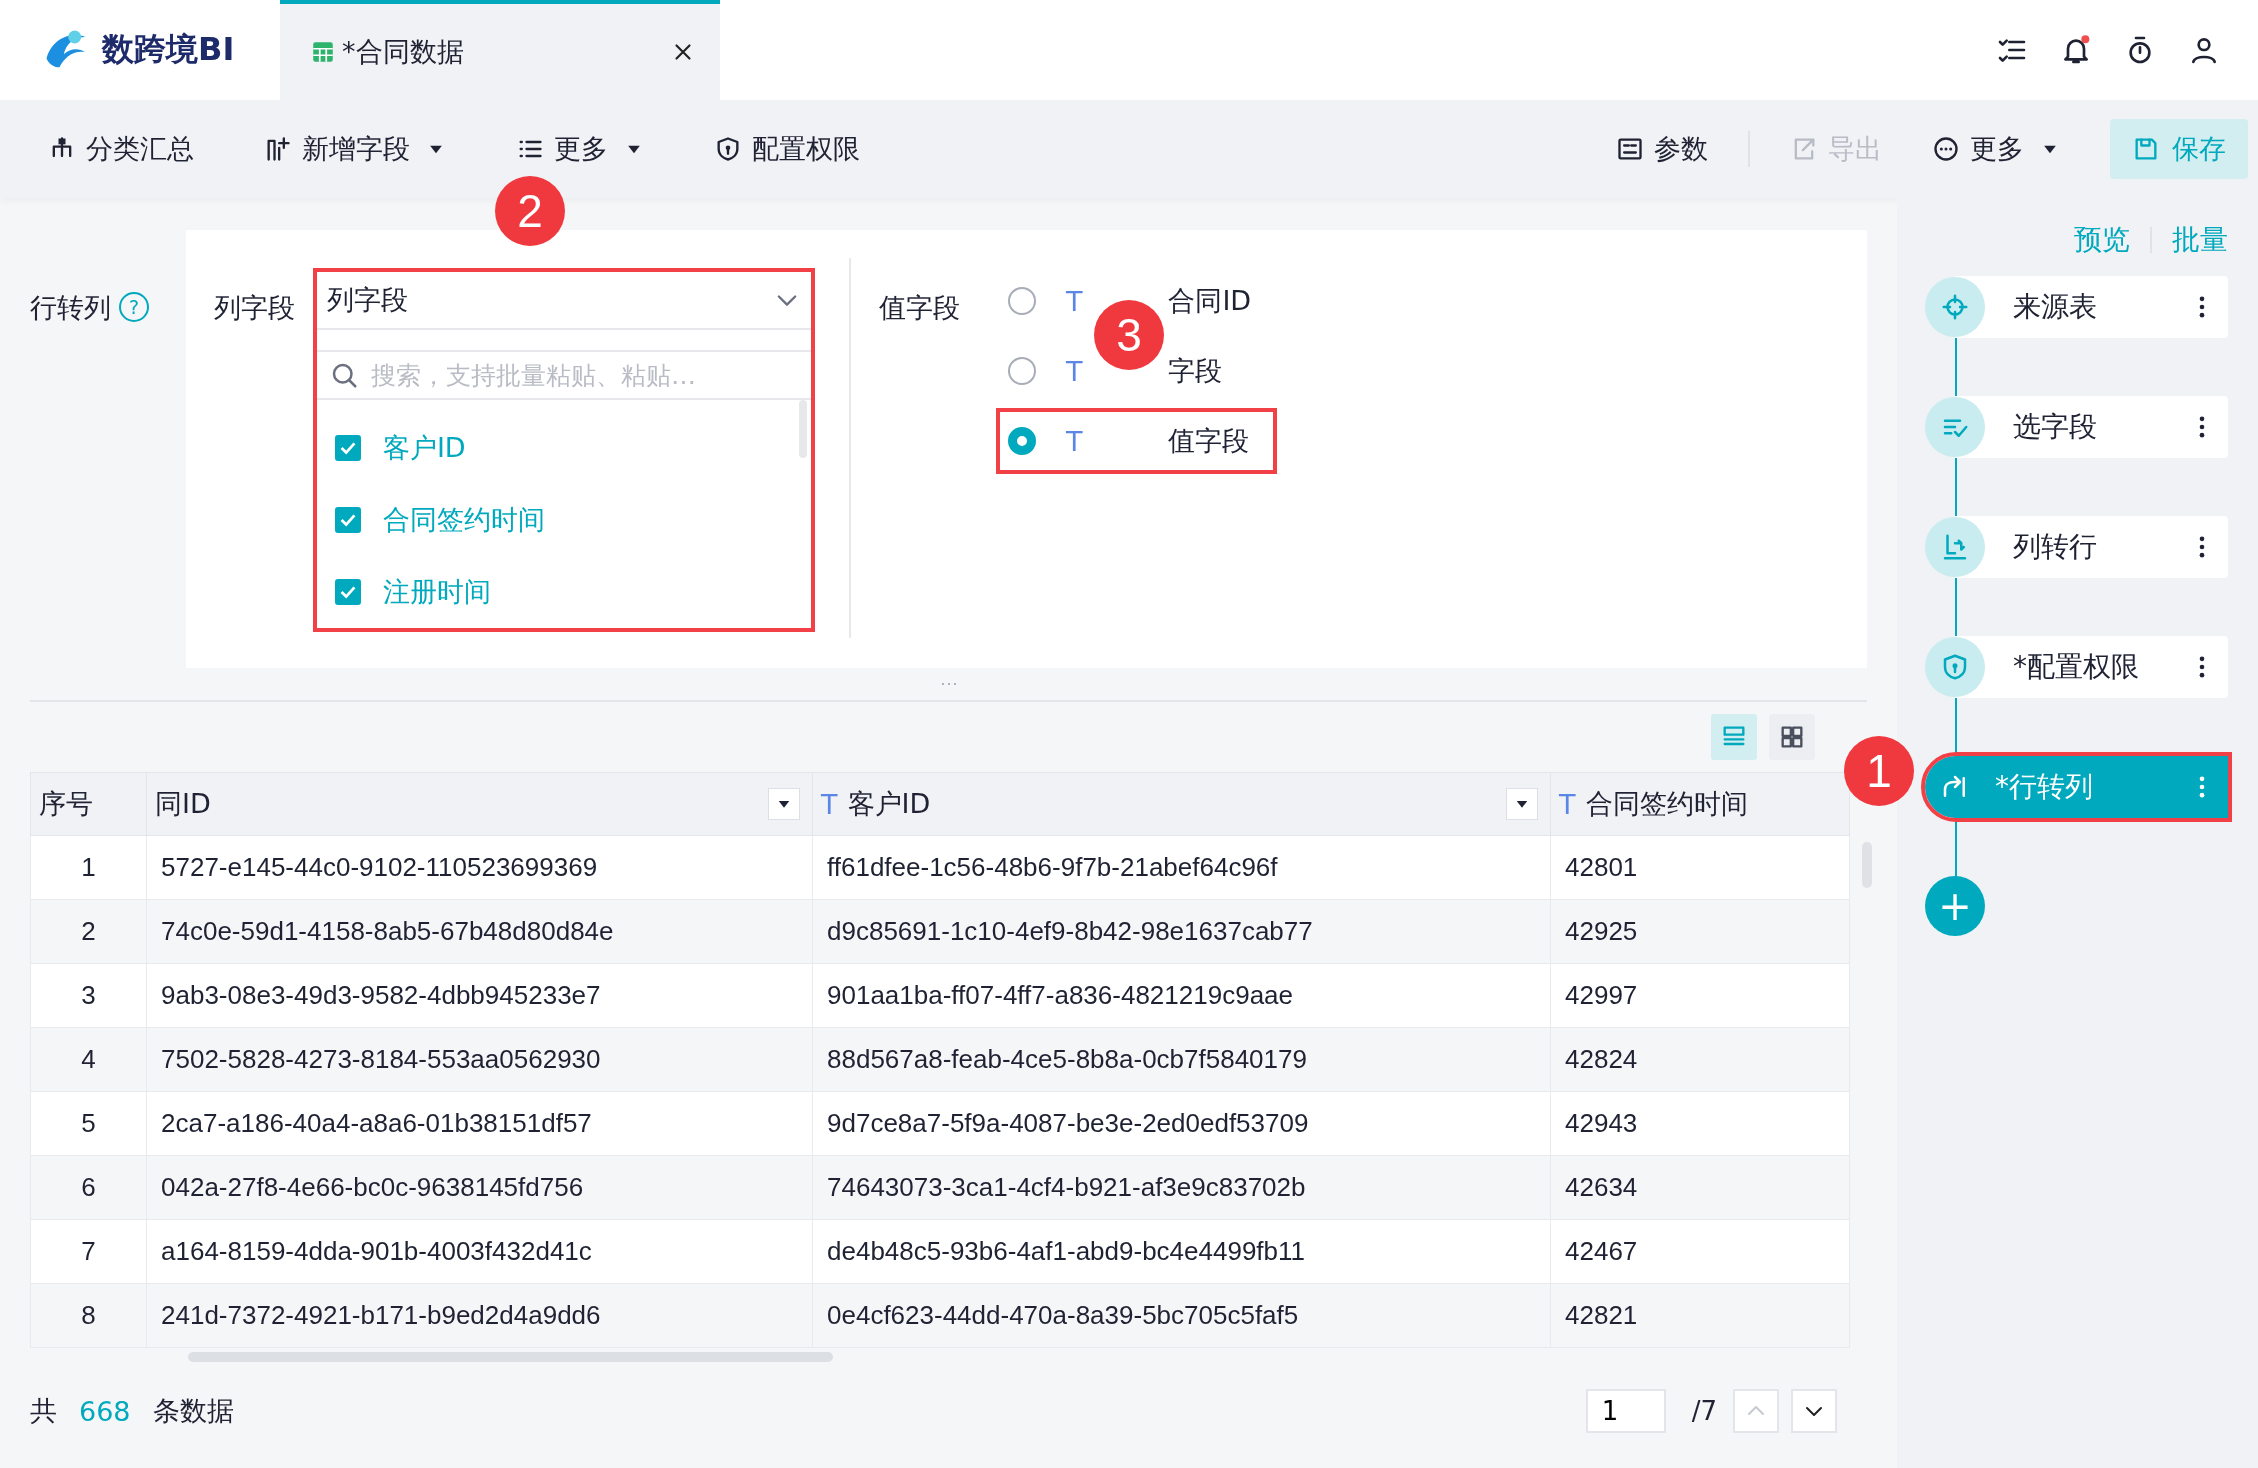  What do you see at coordinates (1067, 1059) in the screenshot?
I see `table-cell: 88d567a8-feab-4ce5-8b8a-0cb7f5840179` at bounding box center [1067, 1059].